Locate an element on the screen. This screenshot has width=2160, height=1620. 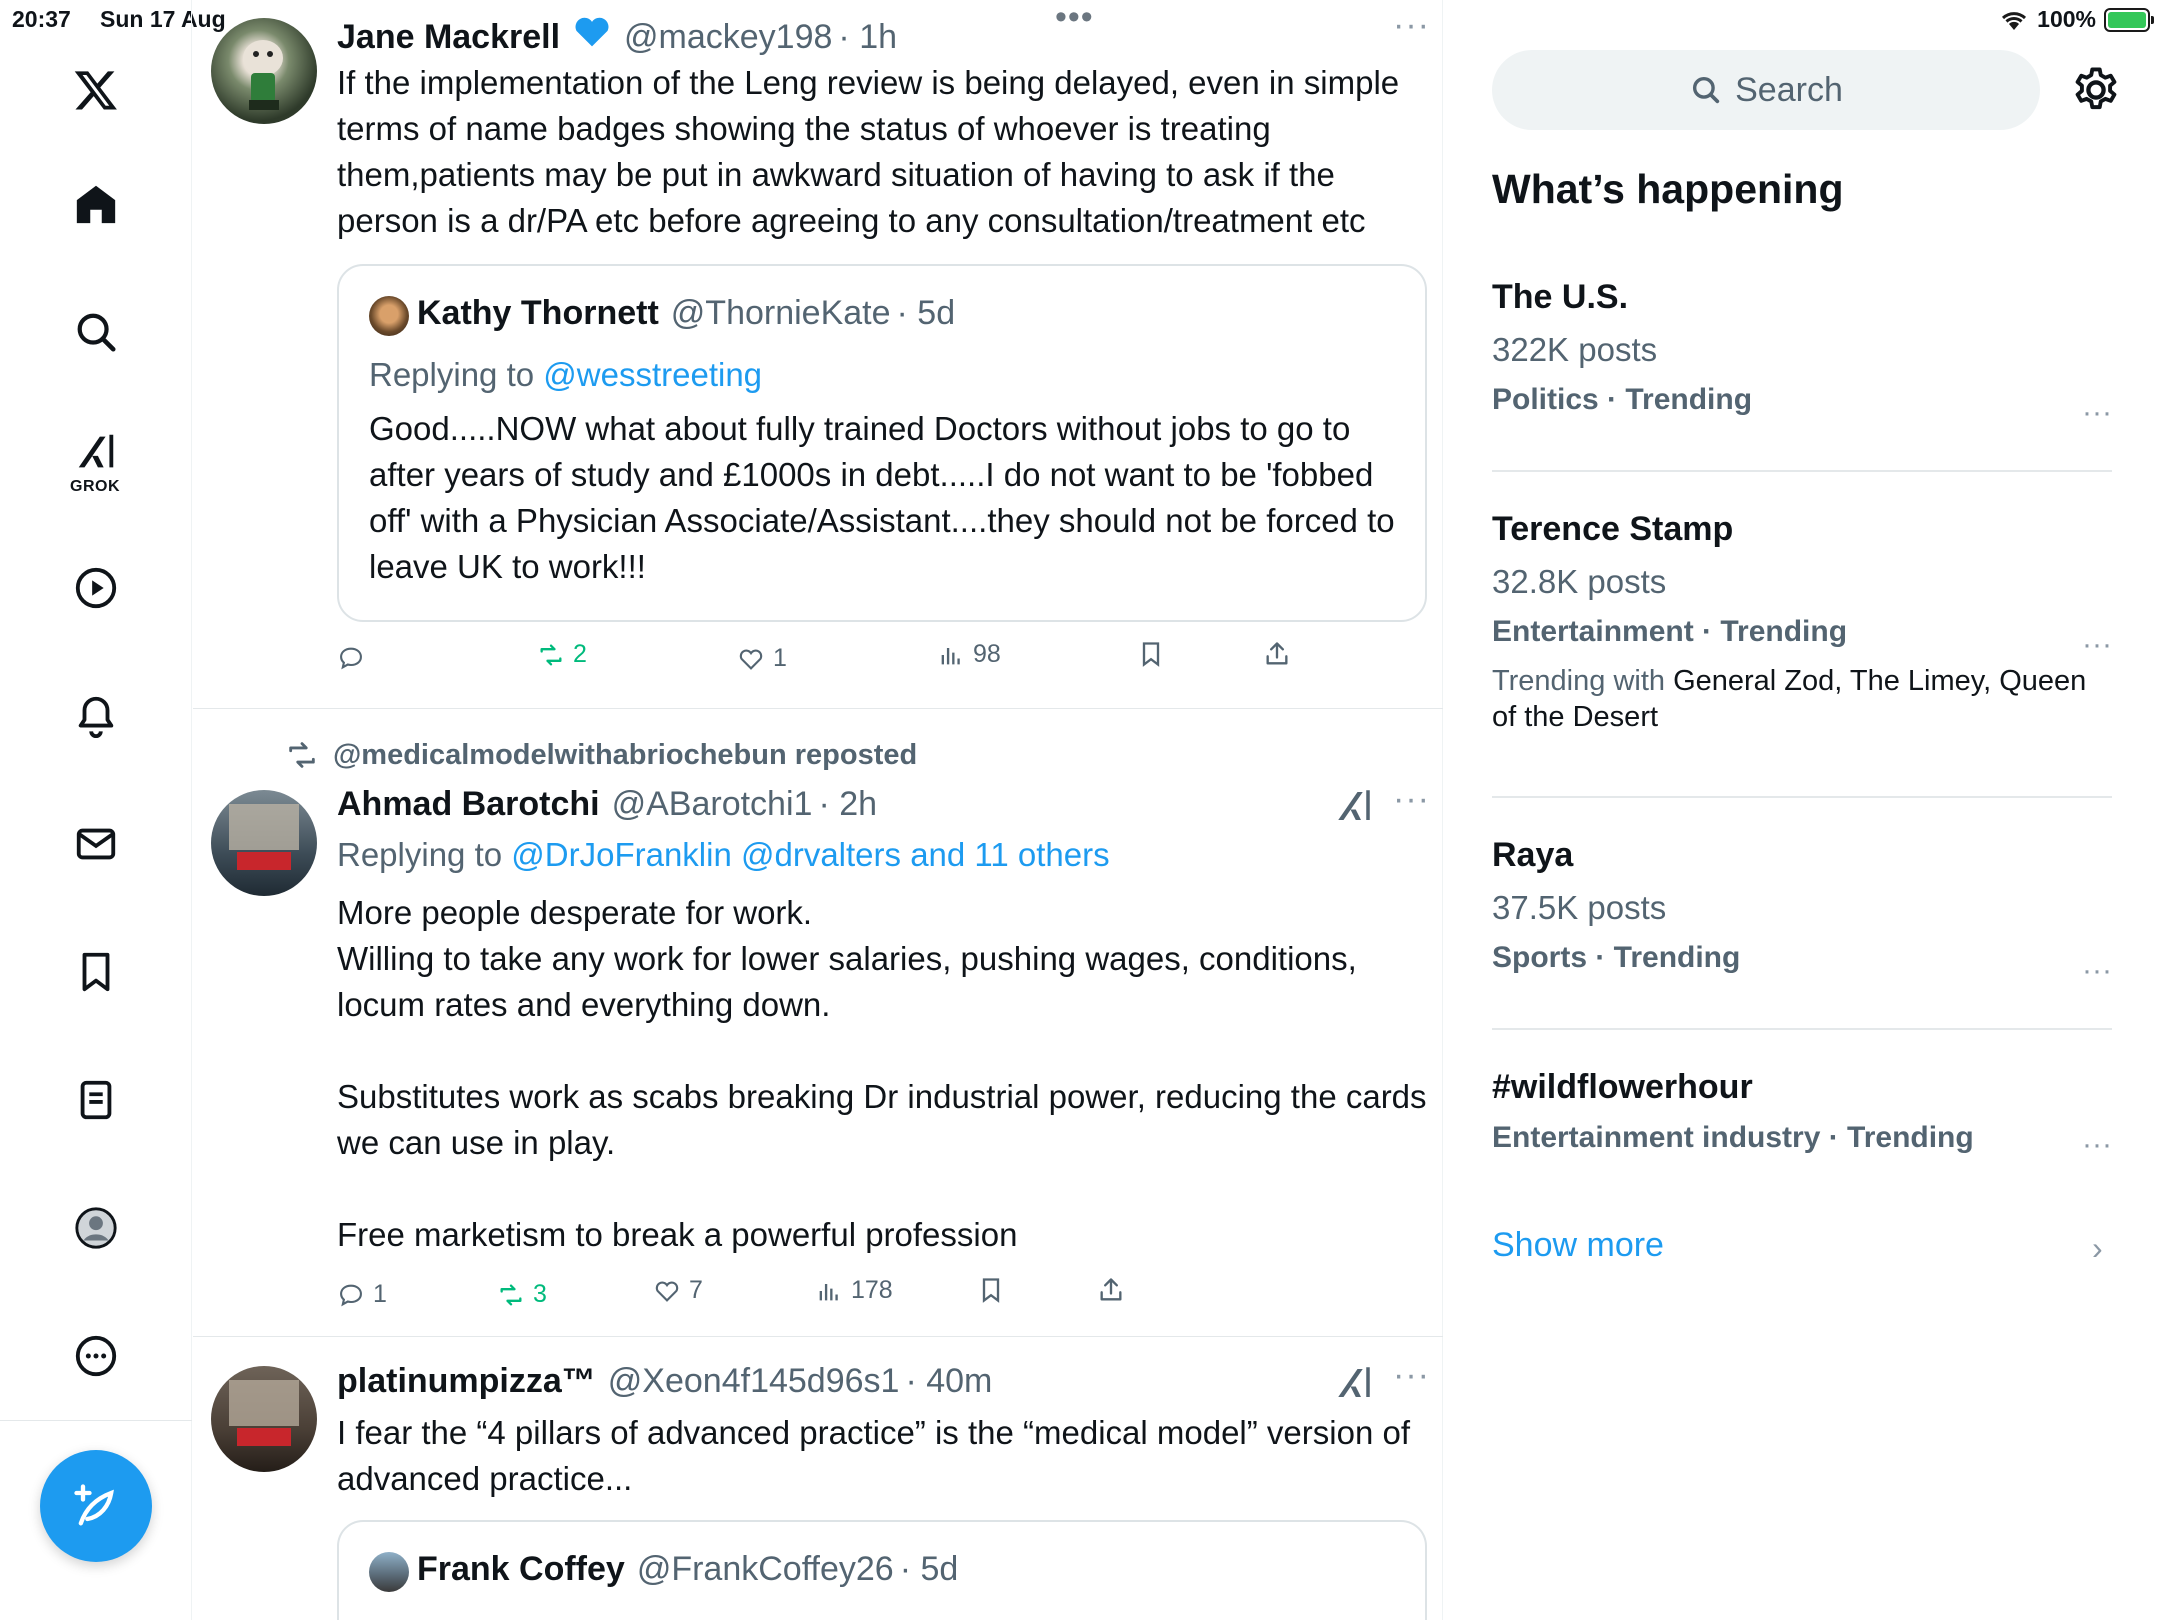
chevron-right-icon: › is located at coordinates (2097, 1248).